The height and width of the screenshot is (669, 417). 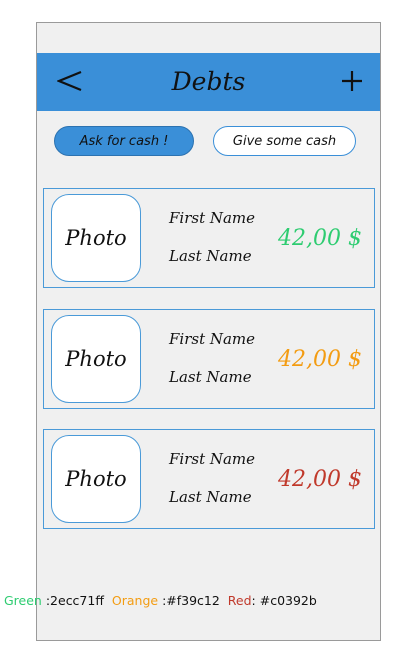 What do you see at coordinates (23, 600) in the screenshot?
I see `legend-green-label: Green` at bounding box center [23, 600].